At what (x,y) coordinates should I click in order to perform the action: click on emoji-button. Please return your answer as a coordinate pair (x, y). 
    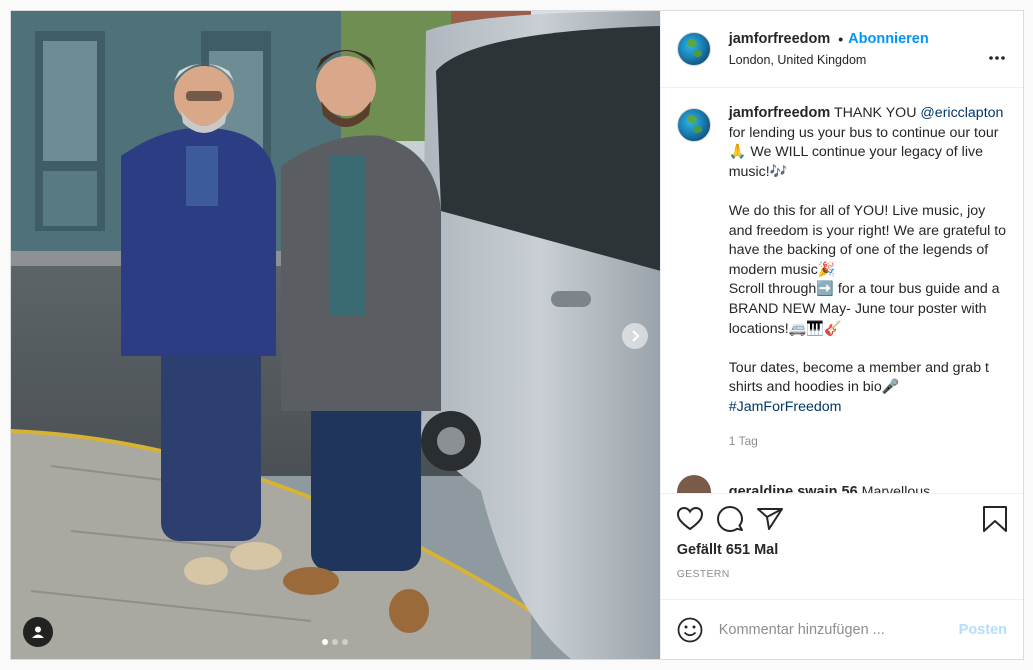
    Looking at the image, I should click on (690, 630).